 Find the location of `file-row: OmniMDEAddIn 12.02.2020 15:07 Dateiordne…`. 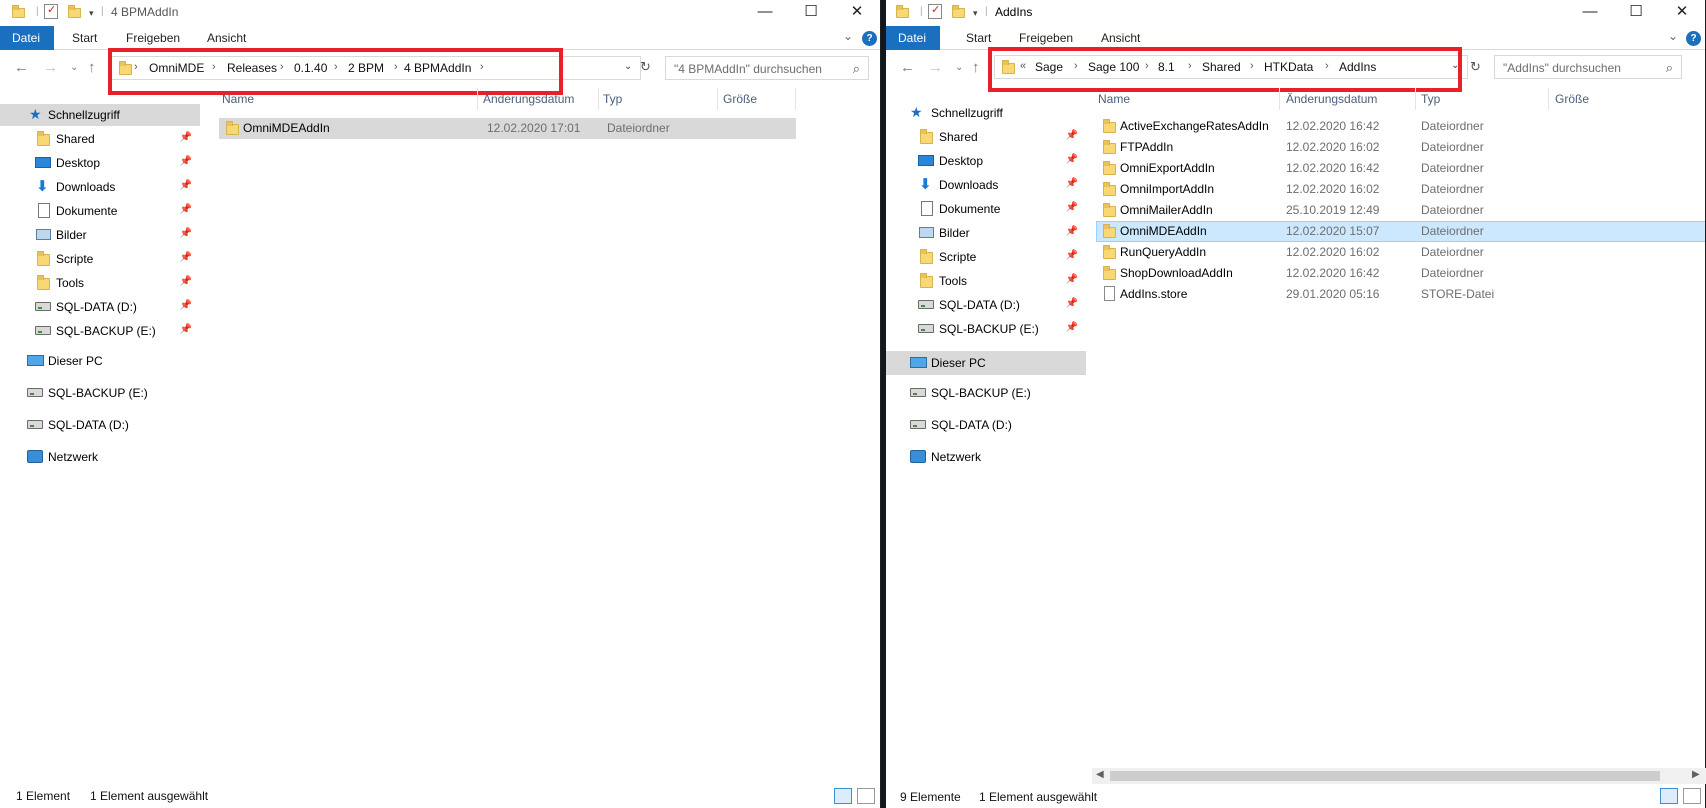

file-row: OmniMDEAddIn 12.02.2020 15:07 Dateiordne… is located at coordinates (1400, 231).